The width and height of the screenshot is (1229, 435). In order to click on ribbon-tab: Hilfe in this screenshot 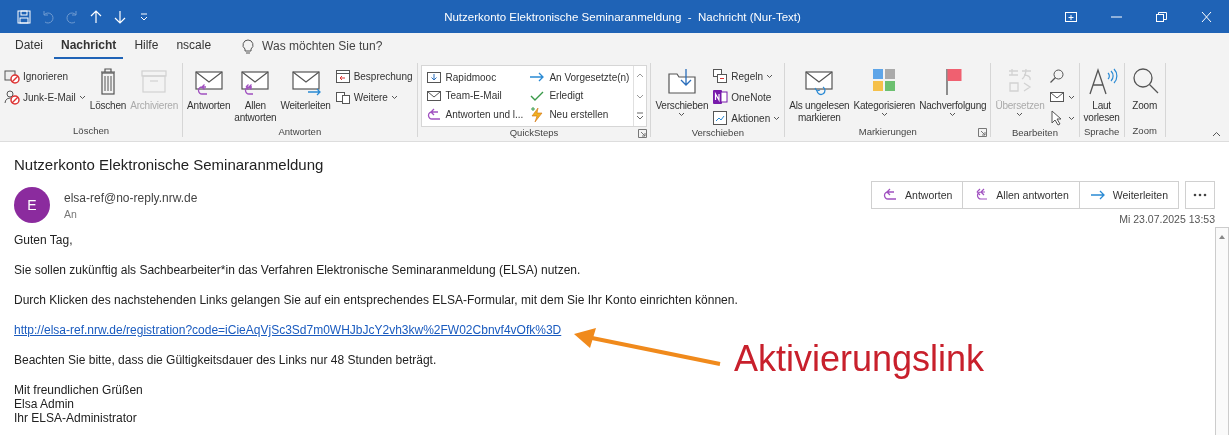, I will do `click(146, 46)`.